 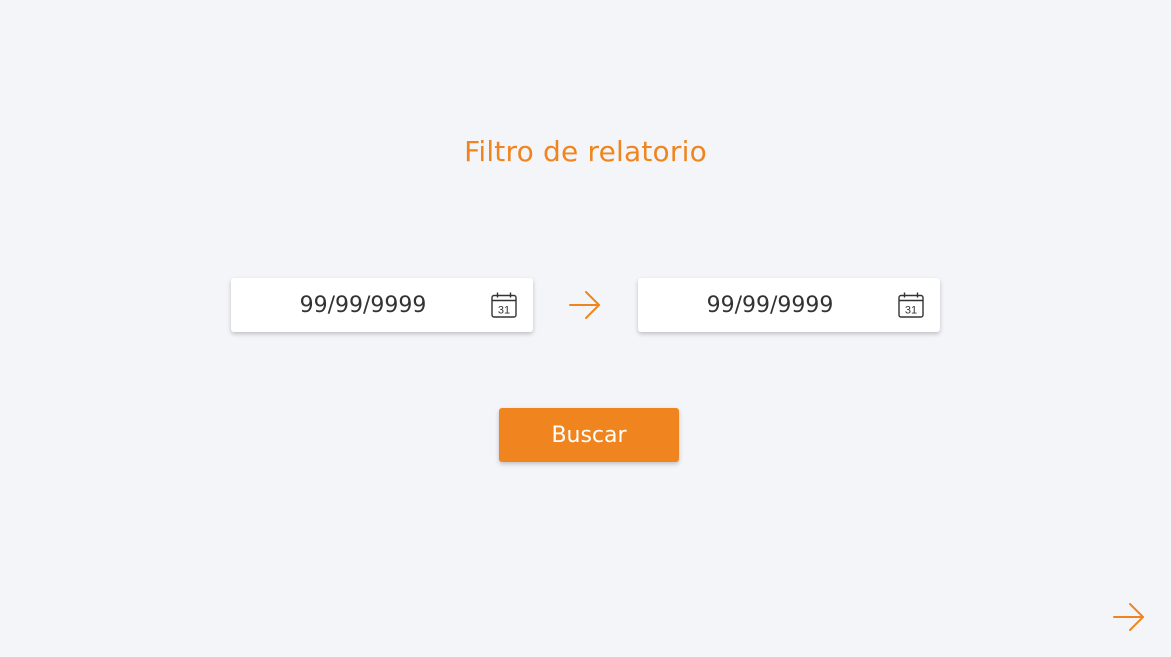 I want to click on end-date-field: 31, so click(x=789, y=305).